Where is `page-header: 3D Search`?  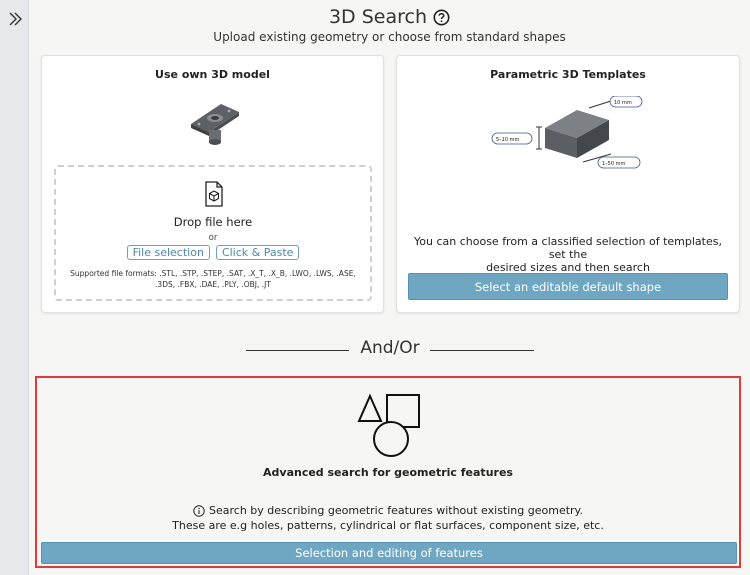
page-header: 3D Search is located at coordinates (389, 17).